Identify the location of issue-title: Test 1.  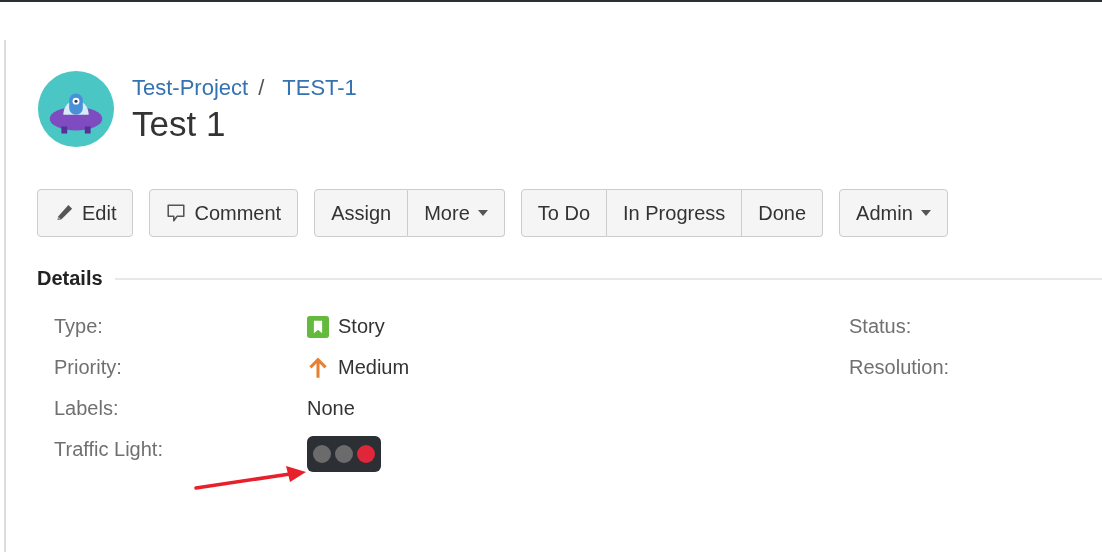
(179, 124).